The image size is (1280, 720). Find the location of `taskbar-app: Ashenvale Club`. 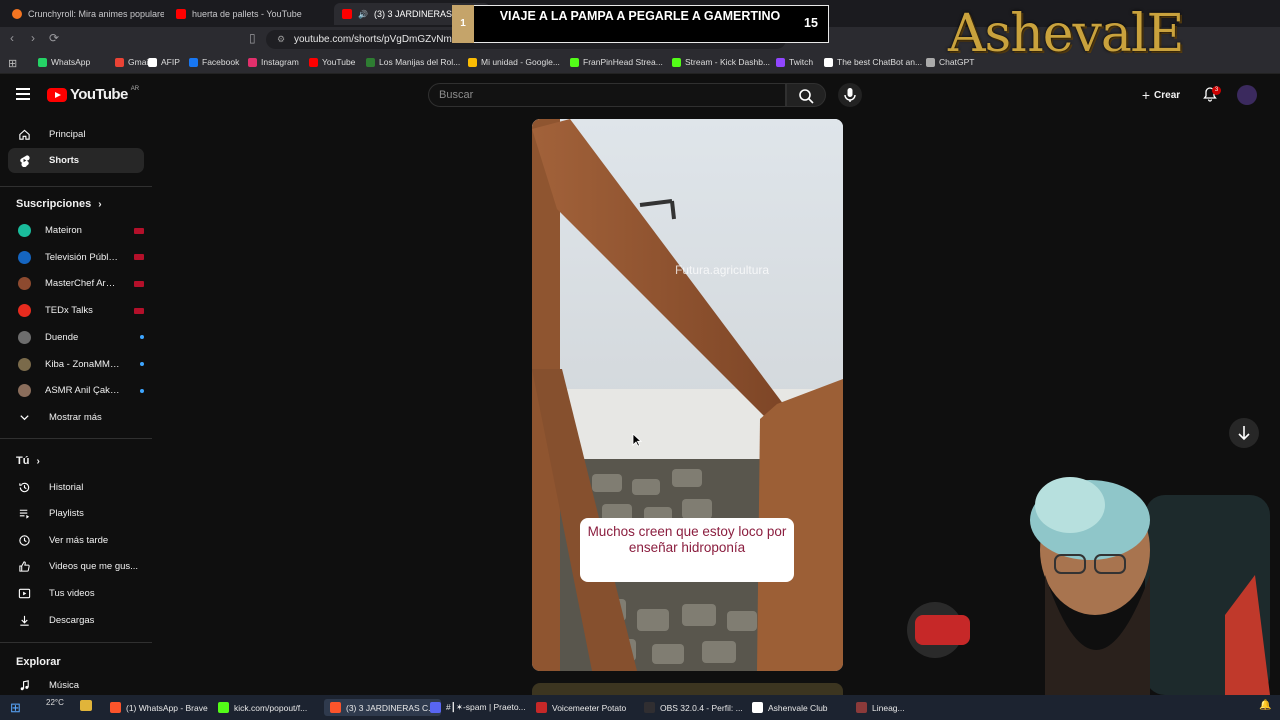

taskbar-app: Ashenvale Club is located at coordinates (790, 707).